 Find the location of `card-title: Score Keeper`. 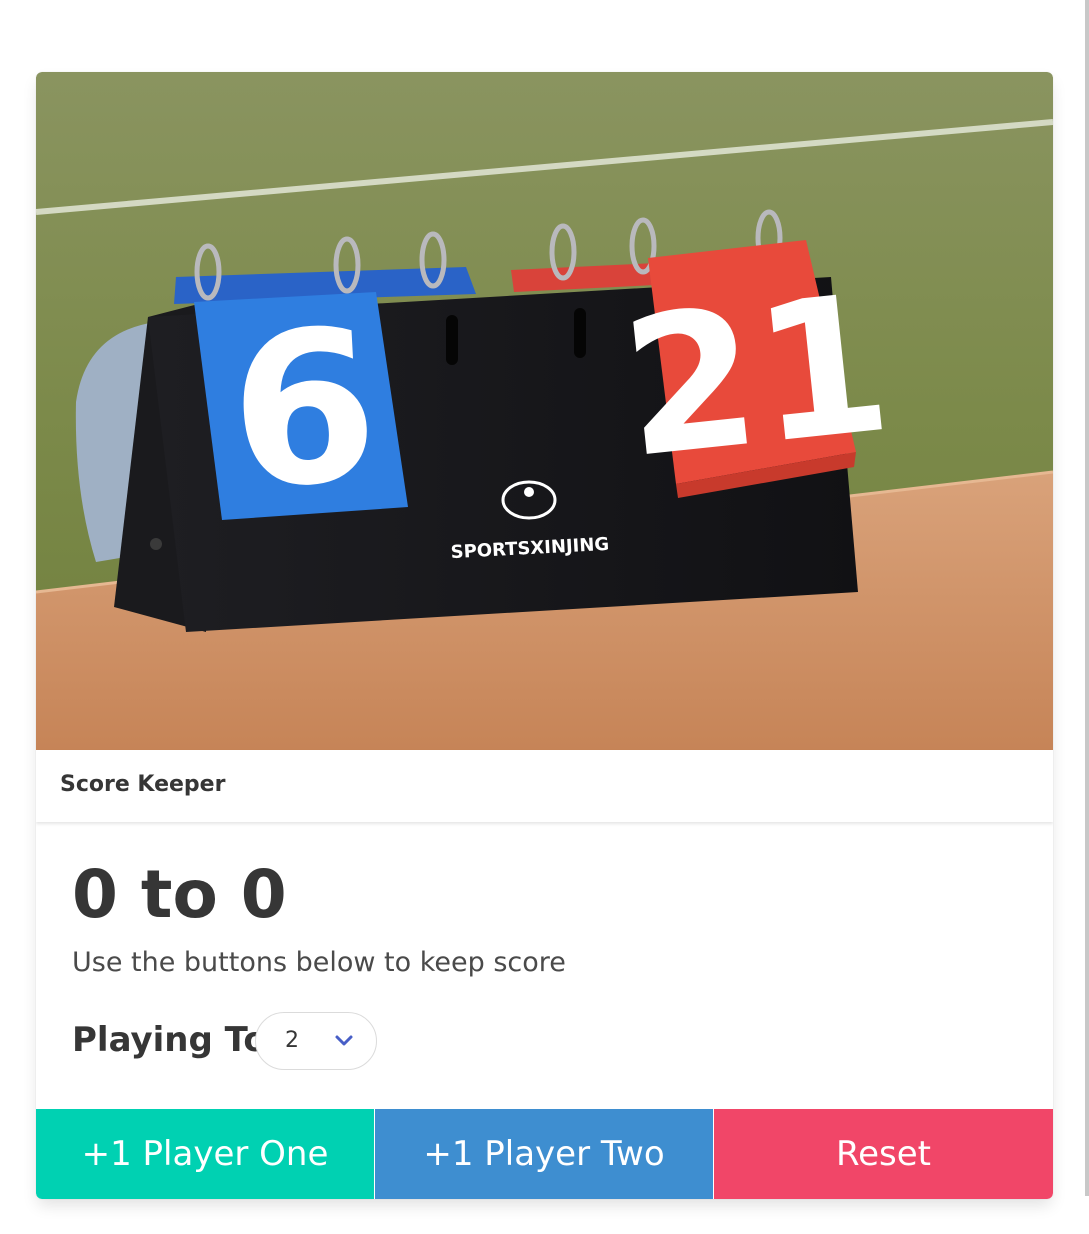

card-title: Score Keeper is located at coordinates (143, 784).